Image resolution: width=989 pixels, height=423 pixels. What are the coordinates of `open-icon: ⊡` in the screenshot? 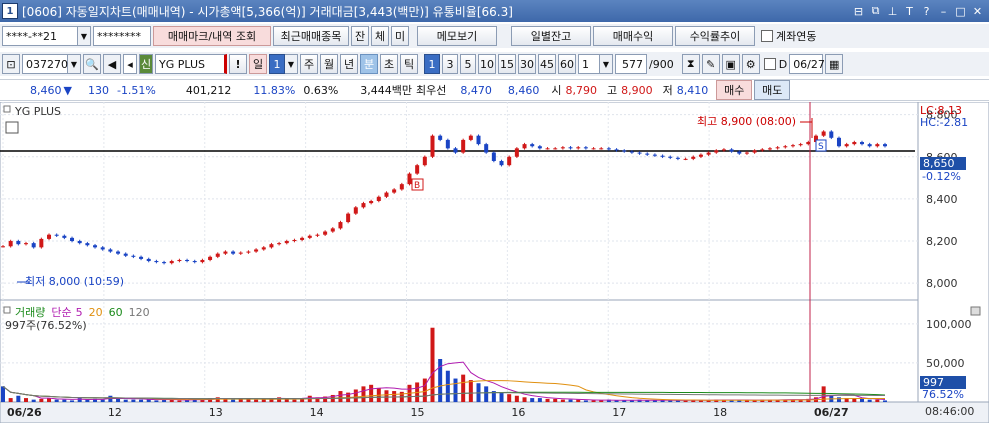 It's located at (11, 64).